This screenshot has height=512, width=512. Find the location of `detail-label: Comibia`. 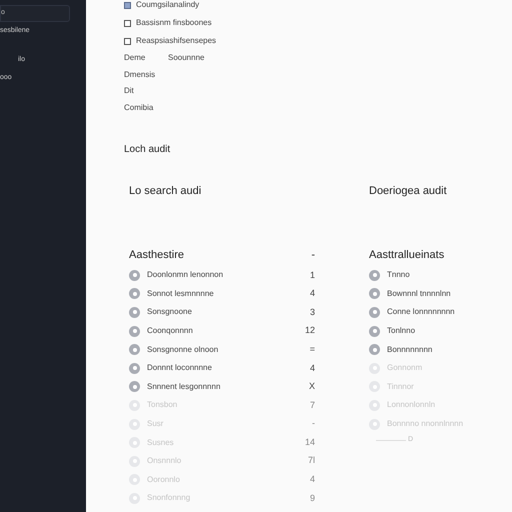

detail-label: Comibia is located at coordinates (139, 108).